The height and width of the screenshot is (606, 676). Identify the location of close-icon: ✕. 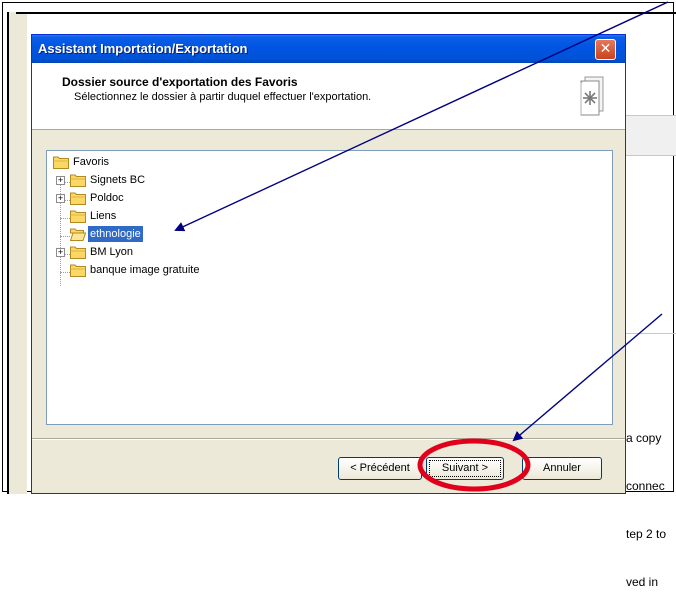
(605, 49).